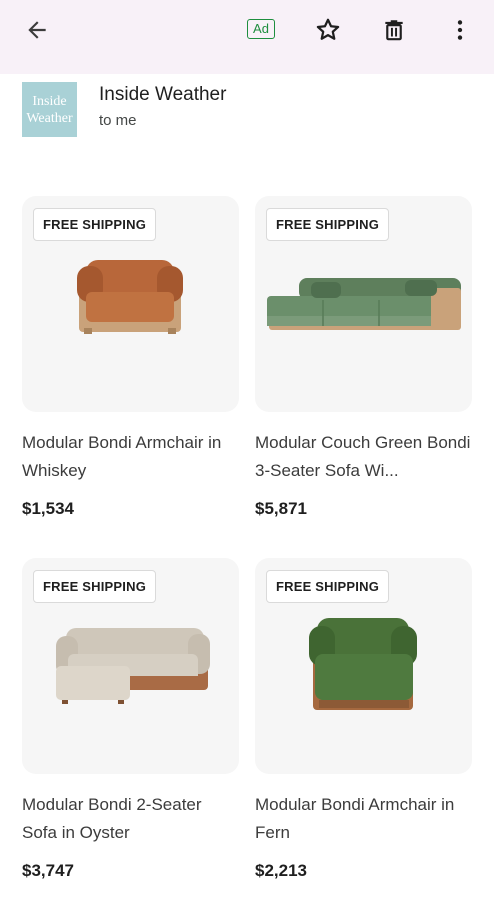  Describe the element at coordinates (261, 29) in the screenshot. I see `ad-badge: Ad` at that location.